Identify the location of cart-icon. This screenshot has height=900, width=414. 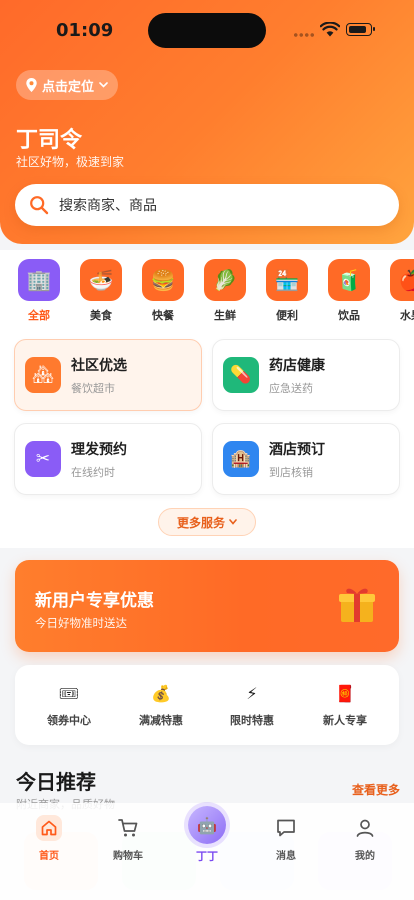
(128, 828).